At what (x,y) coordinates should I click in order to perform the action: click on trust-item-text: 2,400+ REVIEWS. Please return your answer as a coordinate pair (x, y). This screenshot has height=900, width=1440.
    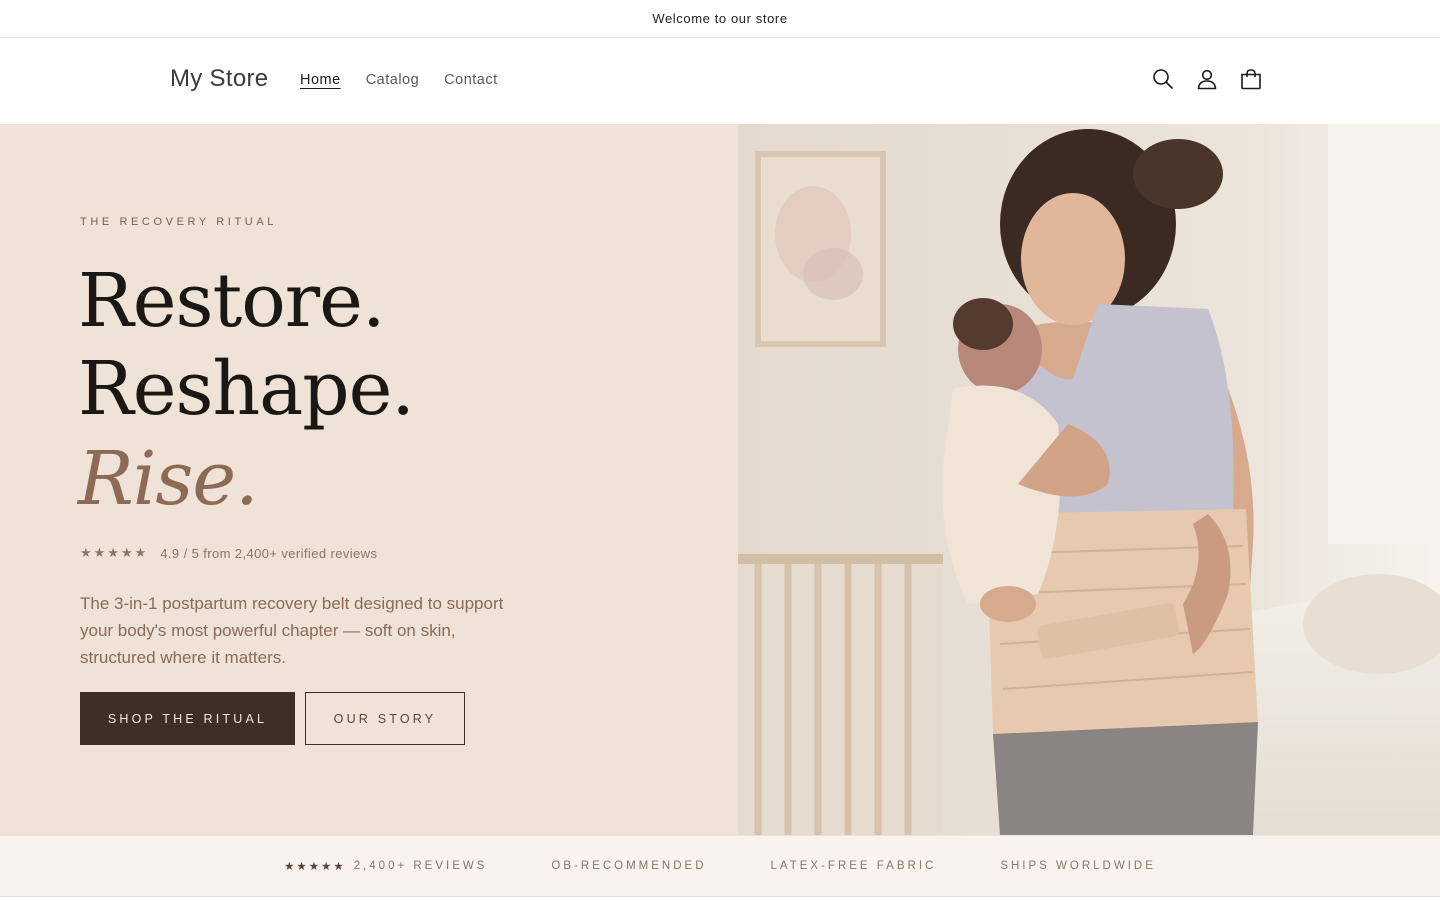
    Looking at the image, I should click on (420, 866).